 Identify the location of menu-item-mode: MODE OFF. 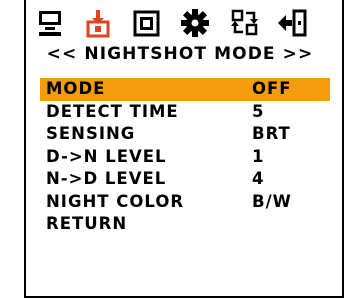
(185, 89).